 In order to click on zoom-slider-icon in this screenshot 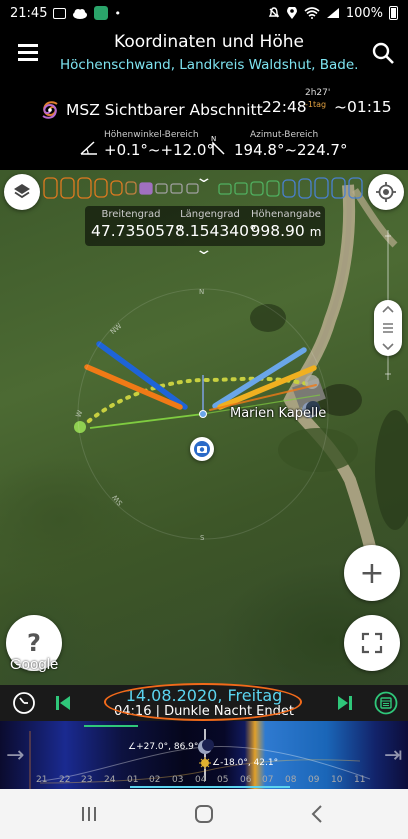, I will do `click(388, 328)`.